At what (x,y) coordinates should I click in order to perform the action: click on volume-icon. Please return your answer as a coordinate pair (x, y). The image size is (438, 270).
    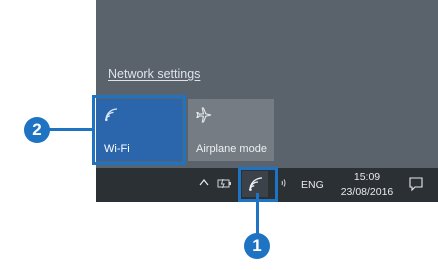
    Looking at the image, I should click on (285, 184).